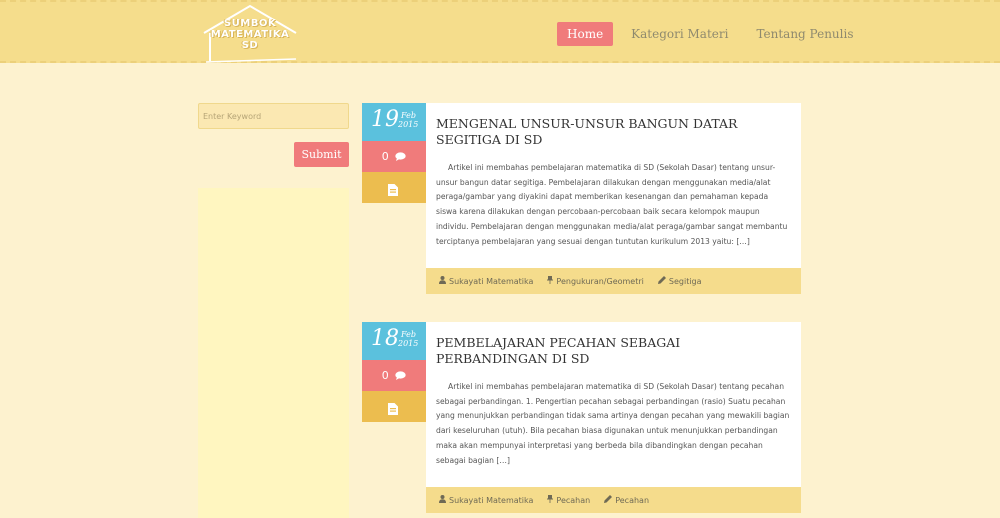 This screenshot has width=1000, height=518. What do you see at coordinates (273, 116) in the screenshot?
I see `search-input` at bounding box center [273, 116].